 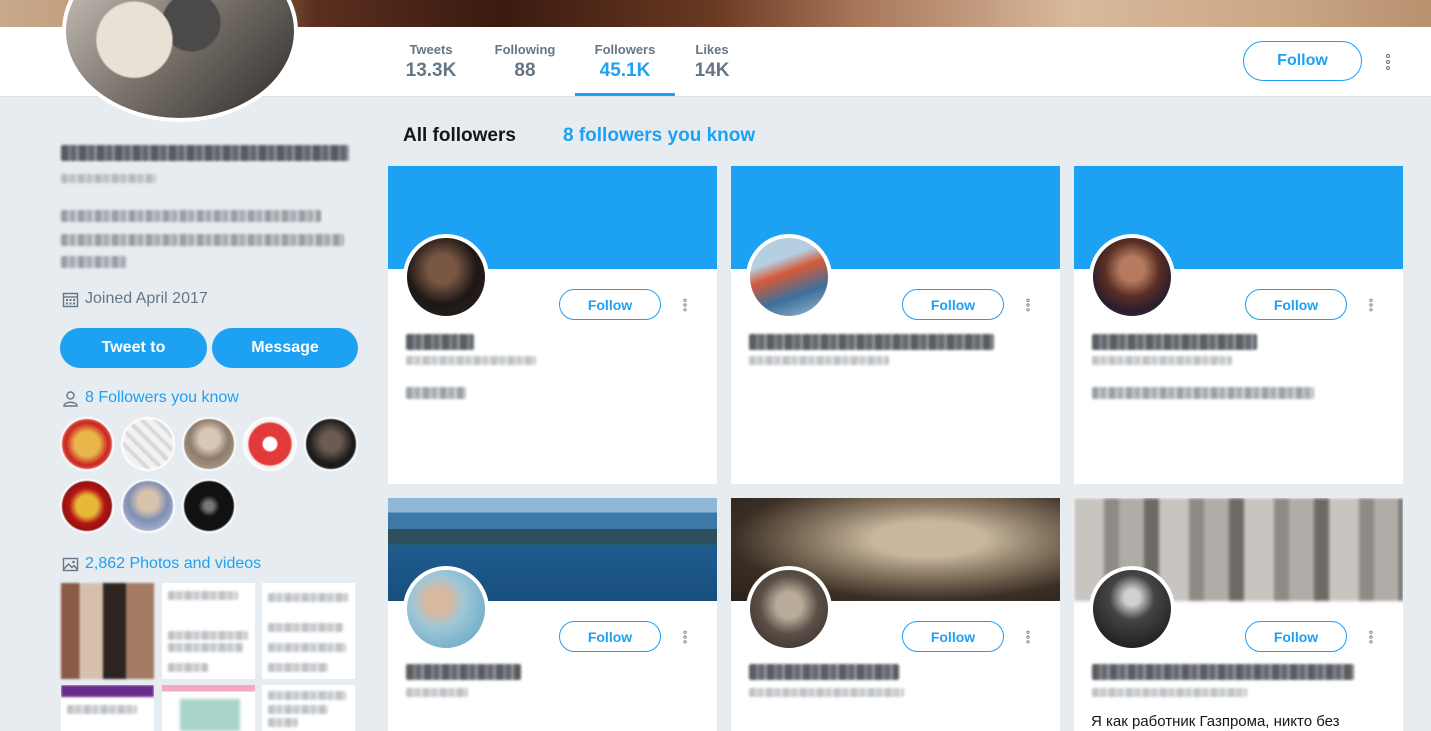 I want to click on image-icon, so click(x=70, y=564).